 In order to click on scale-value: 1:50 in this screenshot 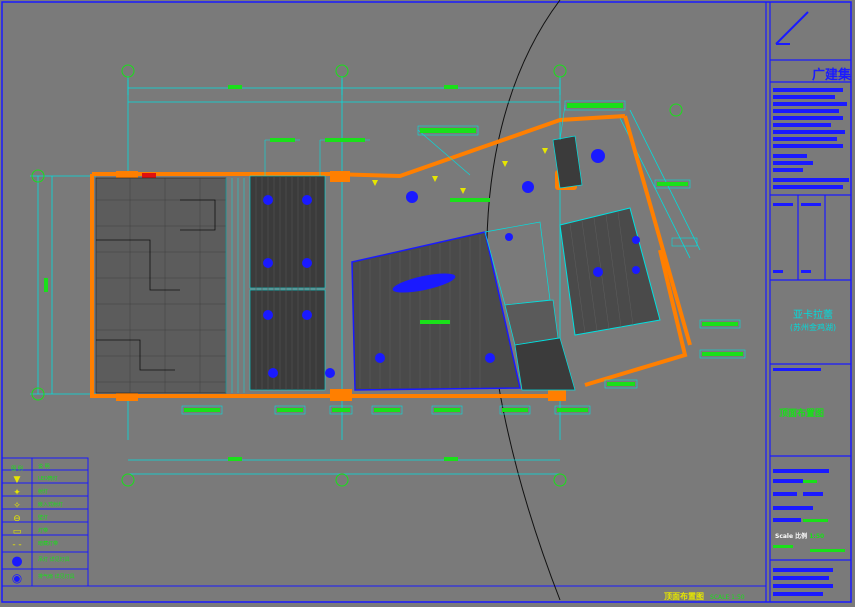, I will do `click(817, 536)`.